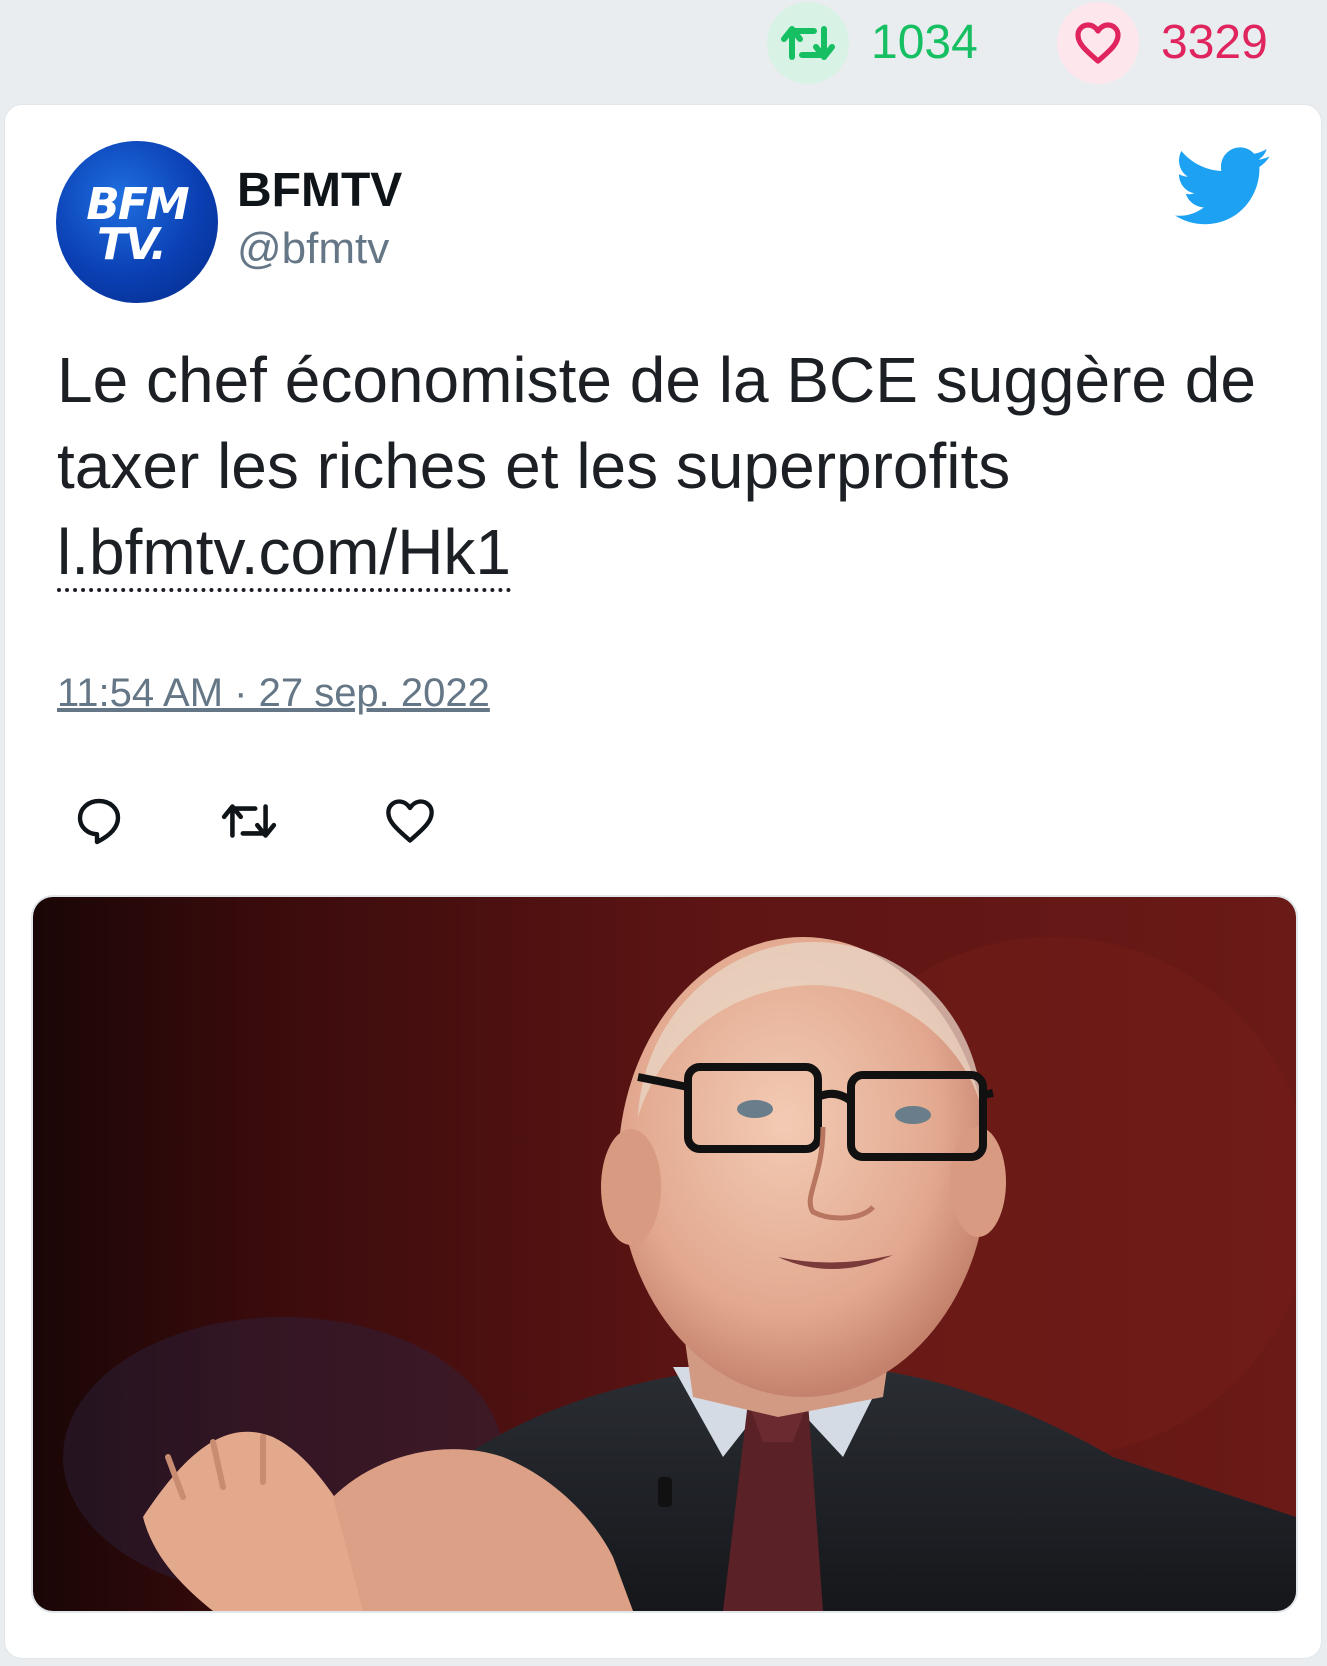  I want to click on retweet-button, so click(249, 821).